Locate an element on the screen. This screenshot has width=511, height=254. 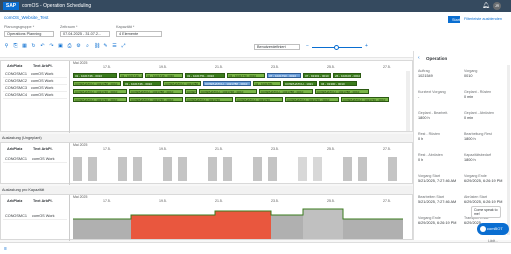
gantt-bar: 31 - 1021746 - 0030 is located at coordinates (164, 75).